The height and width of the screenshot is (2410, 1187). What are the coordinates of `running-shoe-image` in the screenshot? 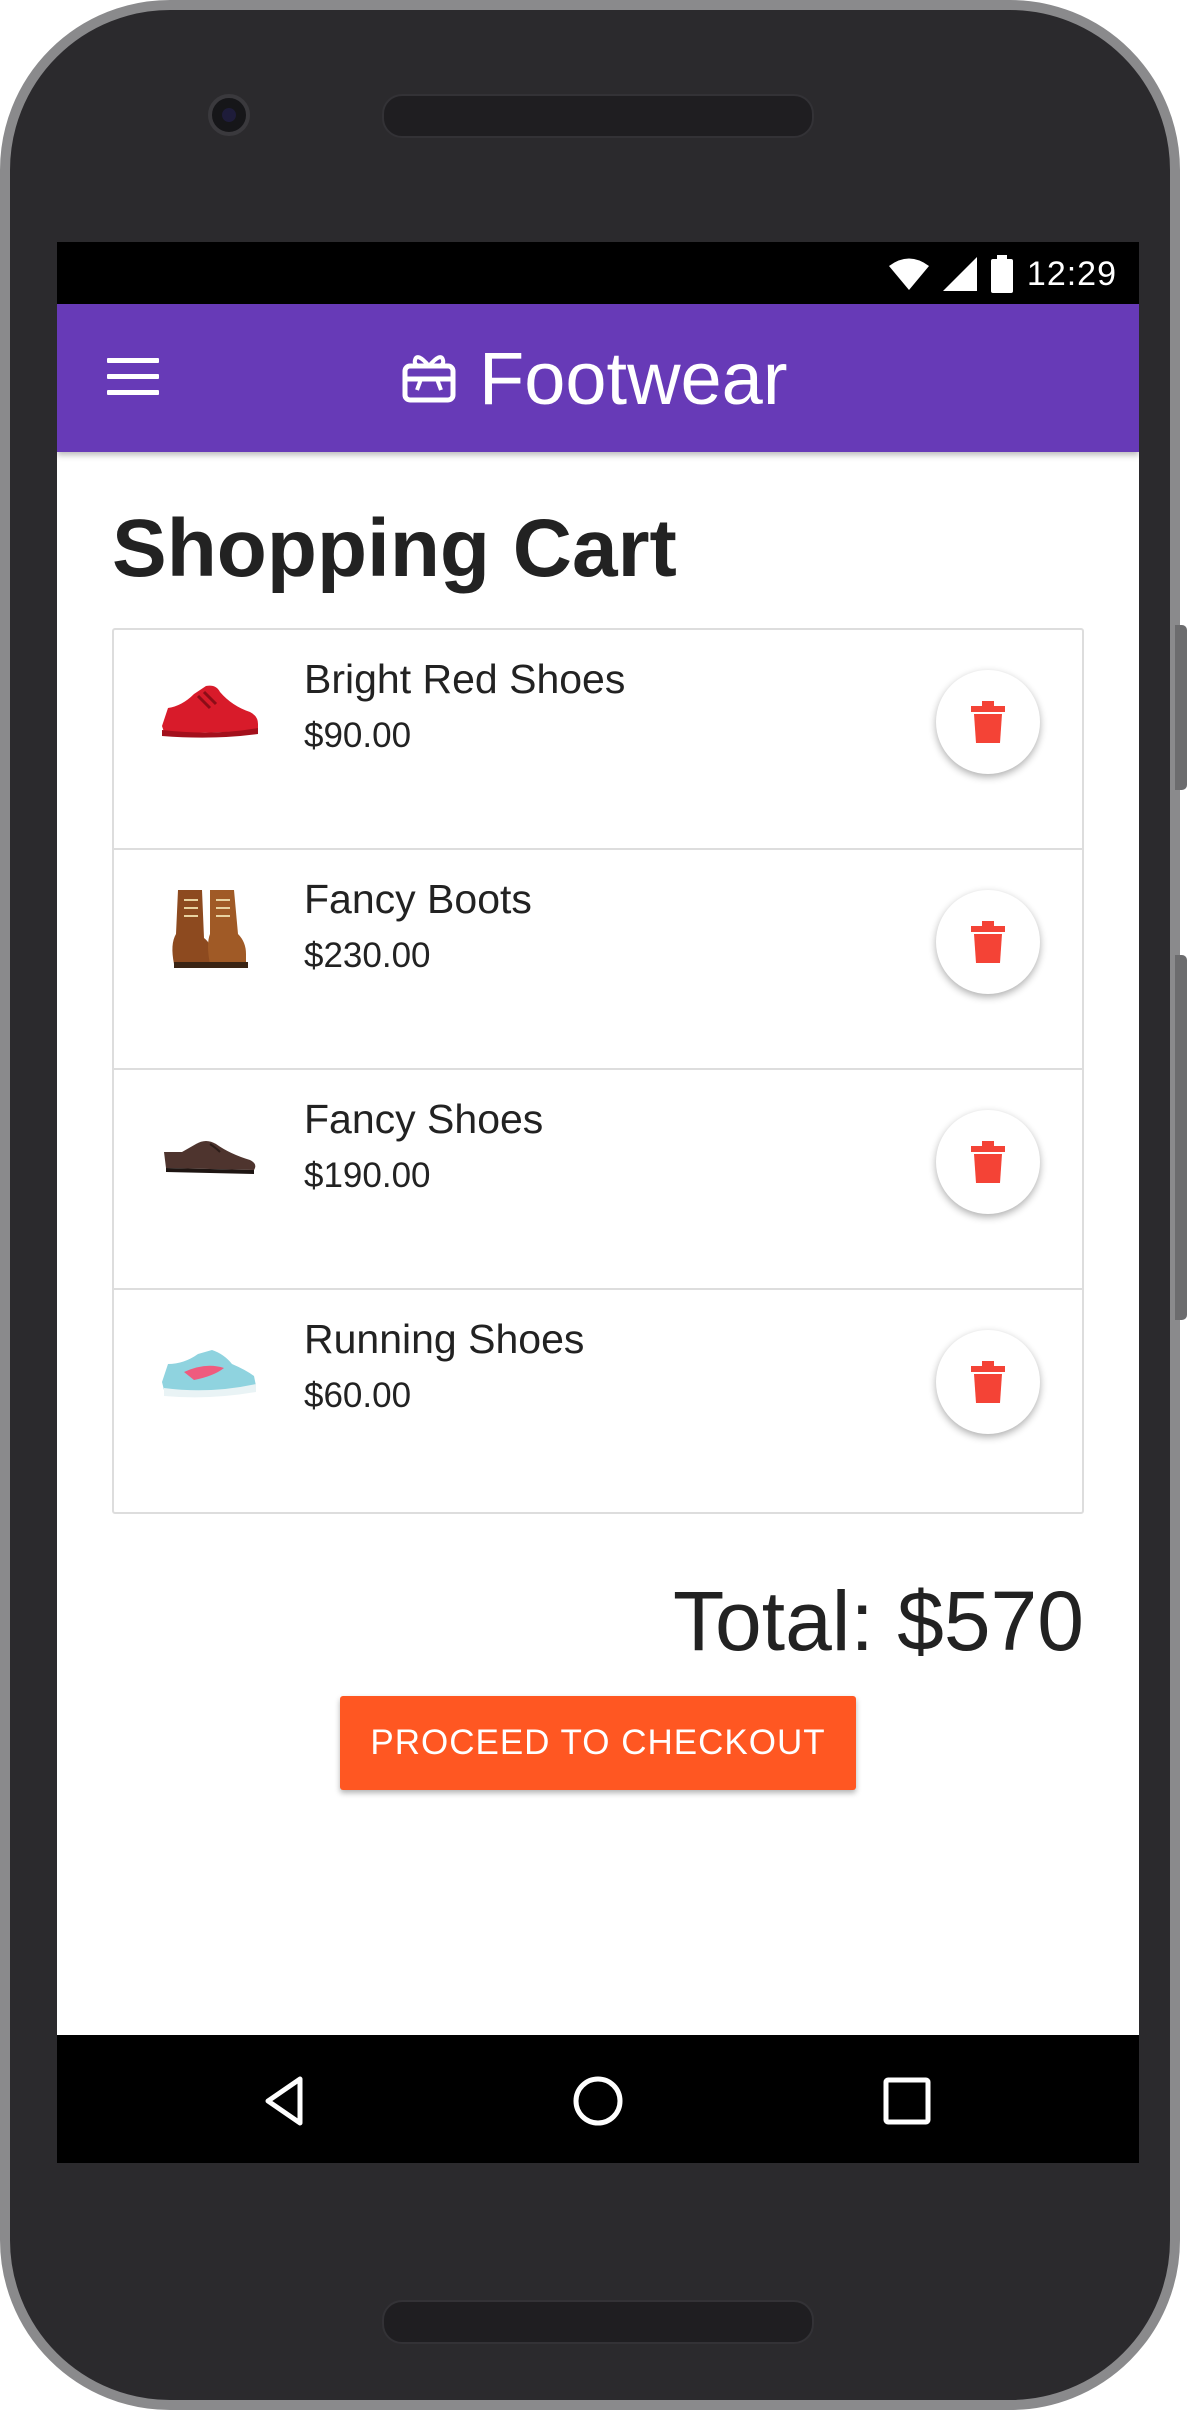 It's located at (209, 1374).